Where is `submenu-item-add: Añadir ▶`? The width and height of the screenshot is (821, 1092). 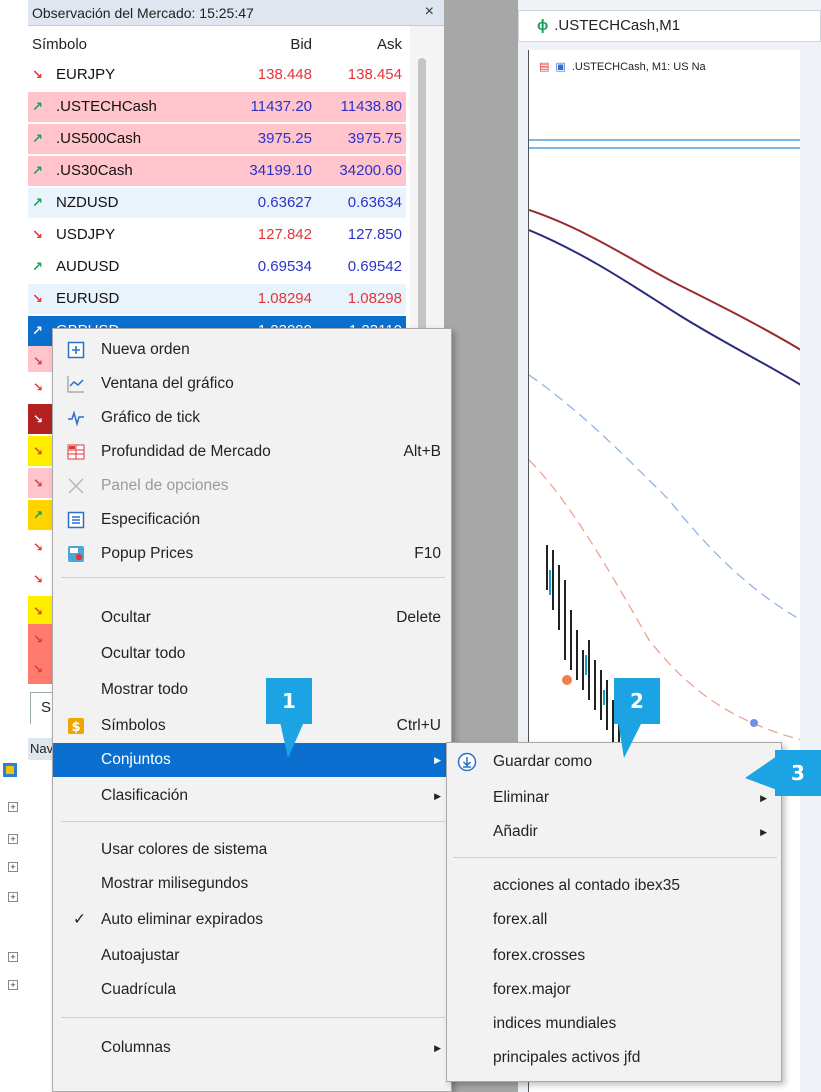
submenu-item-add: Añadir ▶ is located at coordinates (614, 832).